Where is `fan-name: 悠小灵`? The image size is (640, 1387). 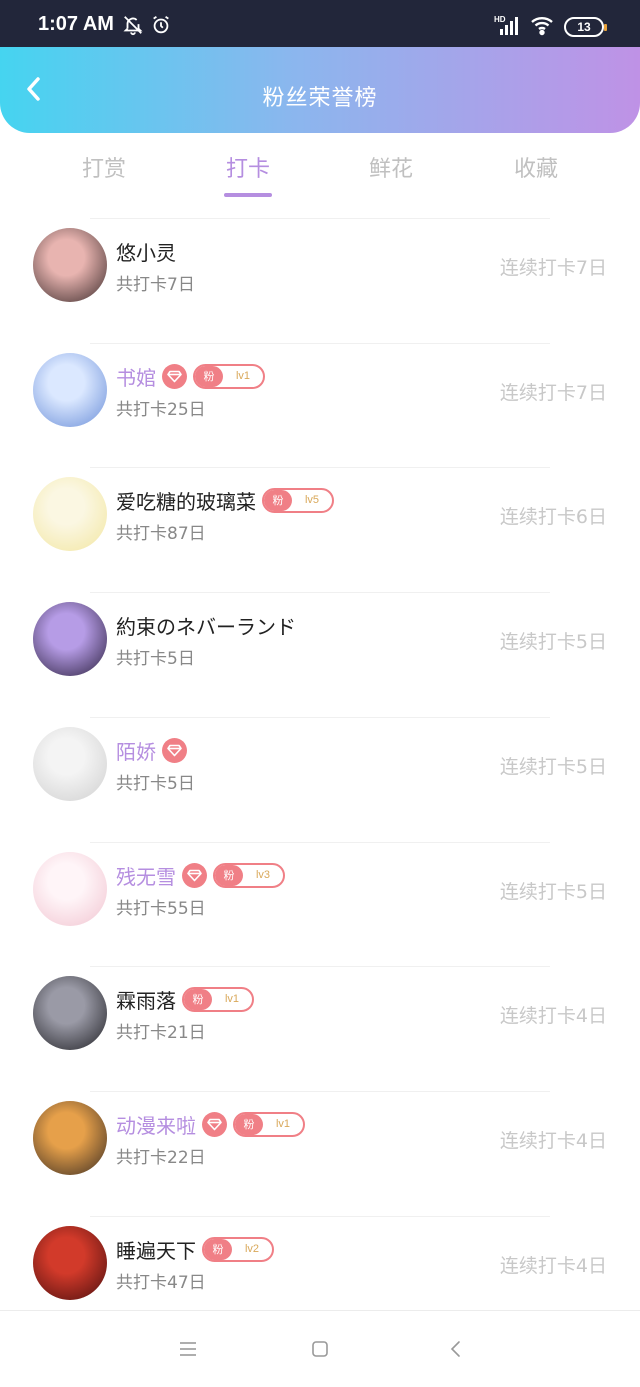
fan-name: 悠小灵 is located at coordinates (146, 252).